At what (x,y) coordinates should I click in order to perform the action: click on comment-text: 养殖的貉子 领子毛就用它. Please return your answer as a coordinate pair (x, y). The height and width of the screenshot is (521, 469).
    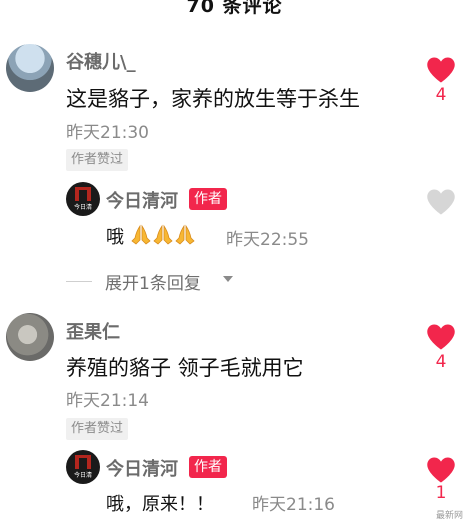
    Looking at the image, I should click on (185, 368).